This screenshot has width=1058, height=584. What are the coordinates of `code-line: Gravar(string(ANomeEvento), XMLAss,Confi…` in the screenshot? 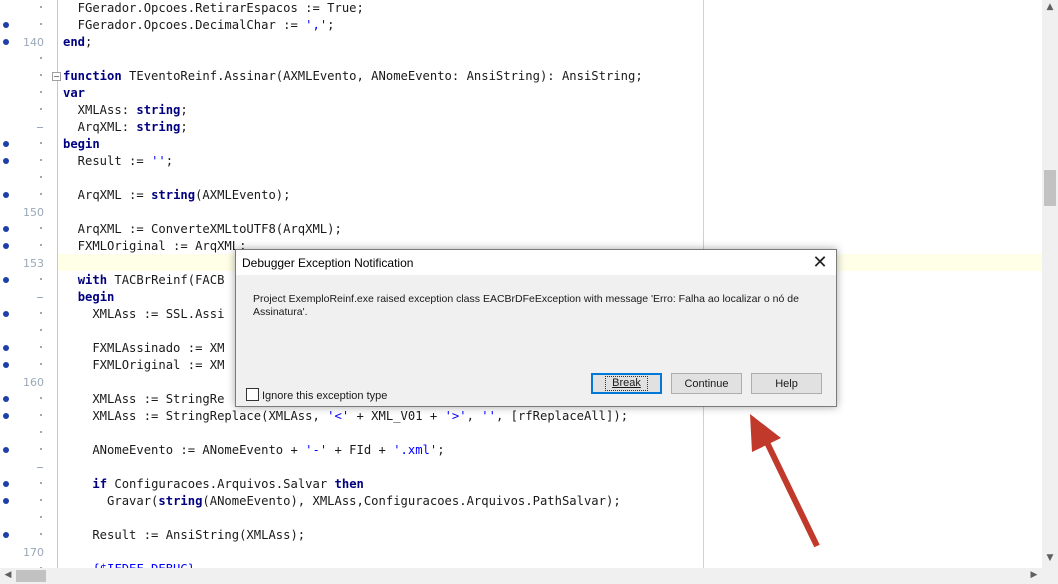 It's located at (521, 501).